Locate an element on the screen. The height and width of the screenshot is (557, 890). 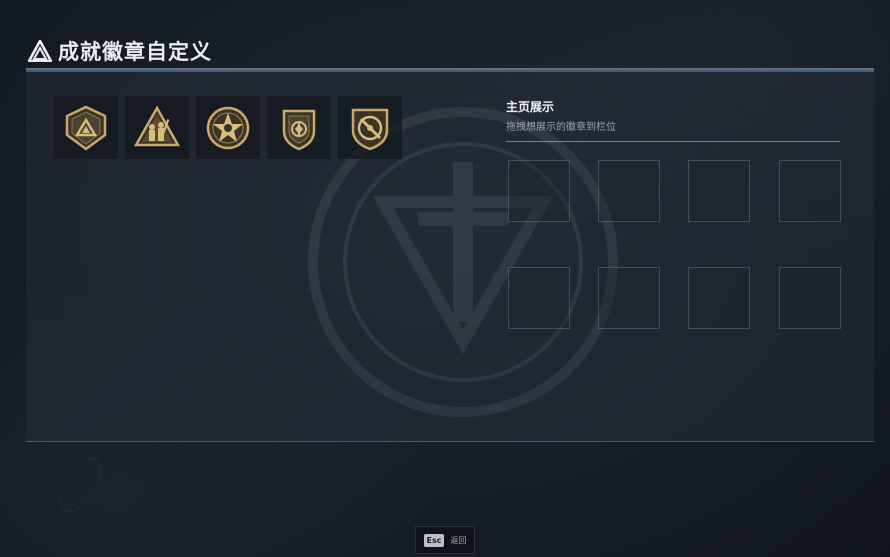
star-circle-badge-icon is located at coordinates (228, 127).